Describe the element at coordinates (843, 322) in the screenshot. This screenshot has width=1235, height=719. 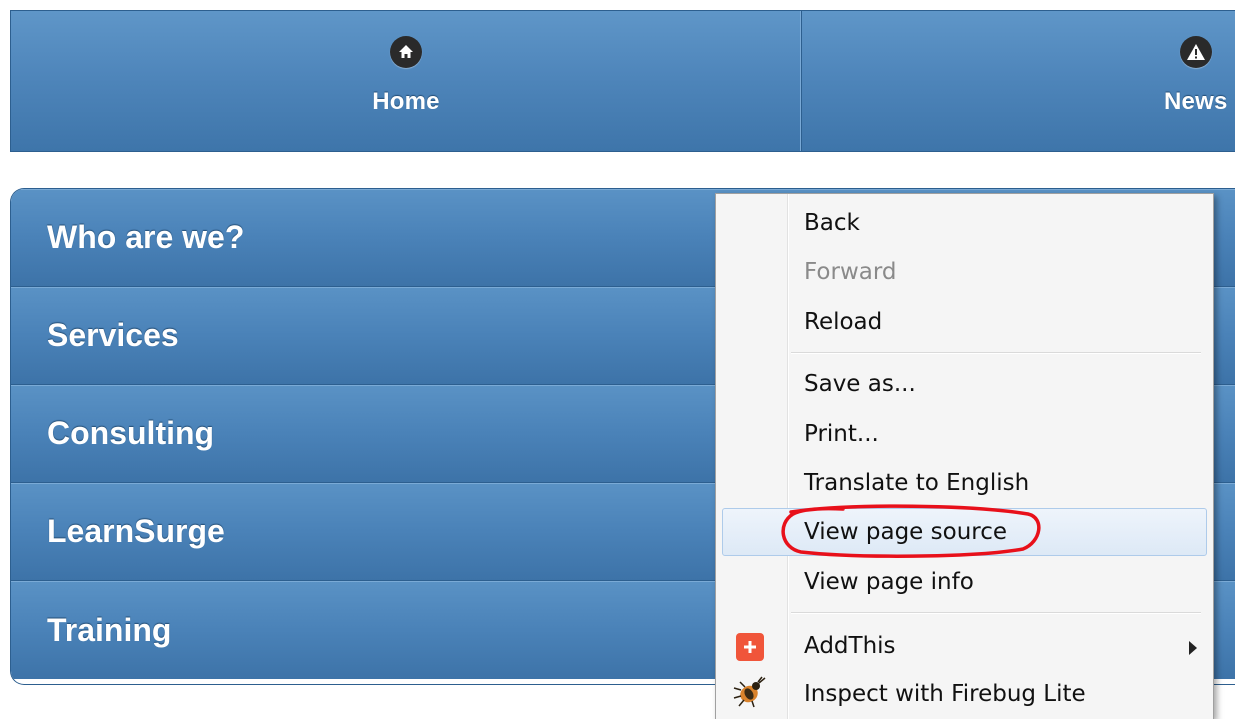
I see `ctx-reload: Reload` at that location.